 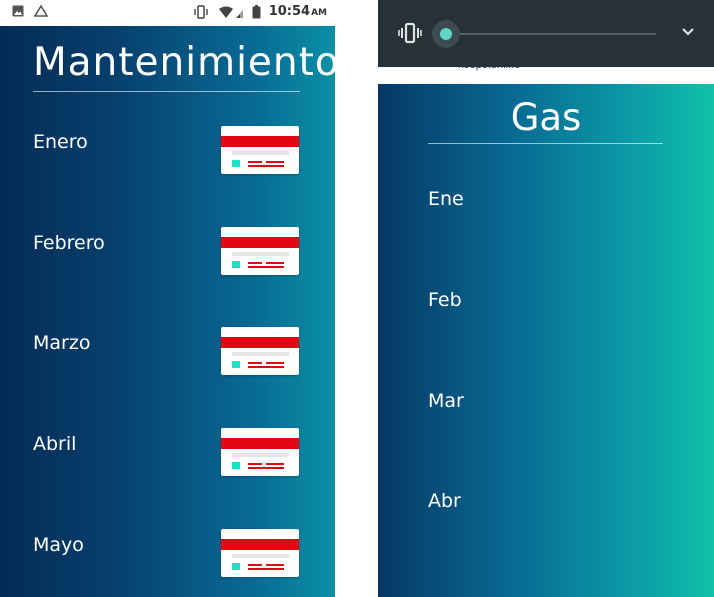 What do you see at coordinates (54, 444) in the screenshot?
I see `month-label-abril: Abril` at bounding box center [54, 444].